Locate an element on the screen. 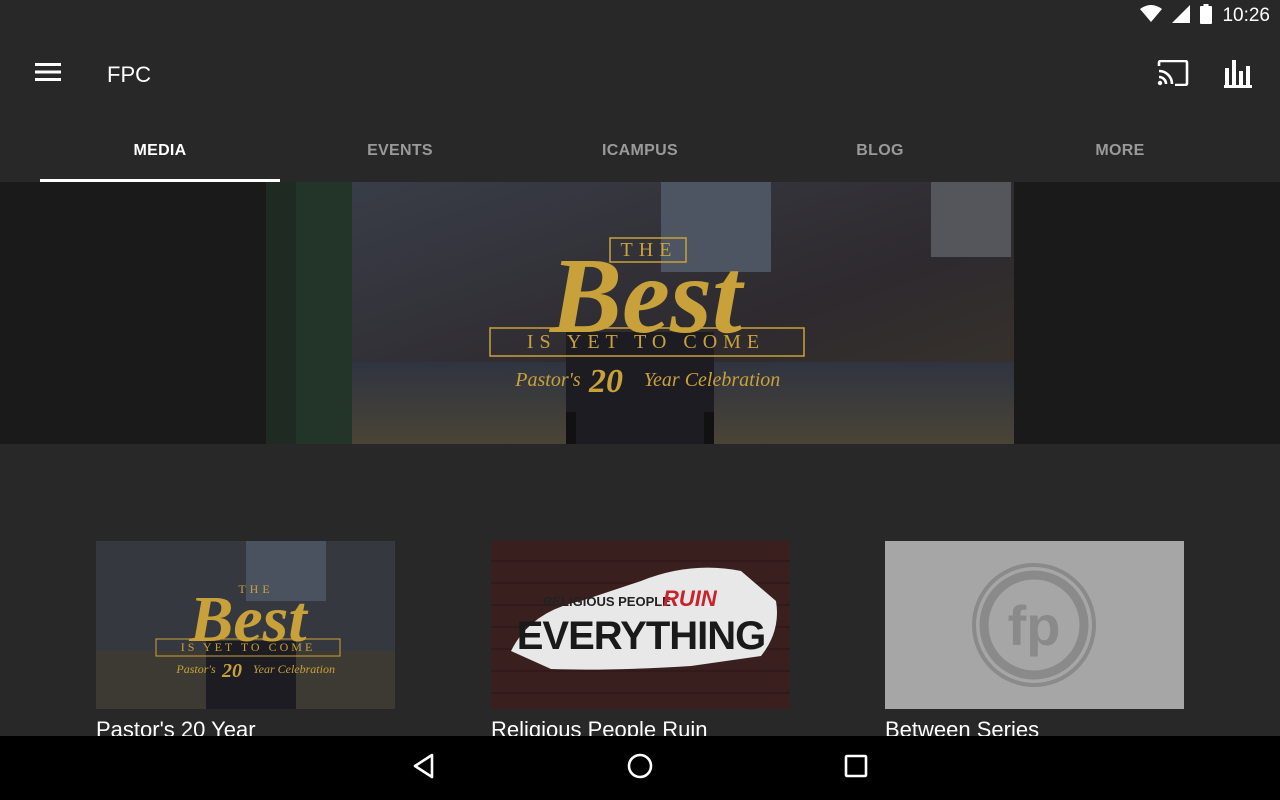 The height and width of the screenshot is (800, 1280). hero-art-line4a: Pastor's is located at coordinates (547, 380).